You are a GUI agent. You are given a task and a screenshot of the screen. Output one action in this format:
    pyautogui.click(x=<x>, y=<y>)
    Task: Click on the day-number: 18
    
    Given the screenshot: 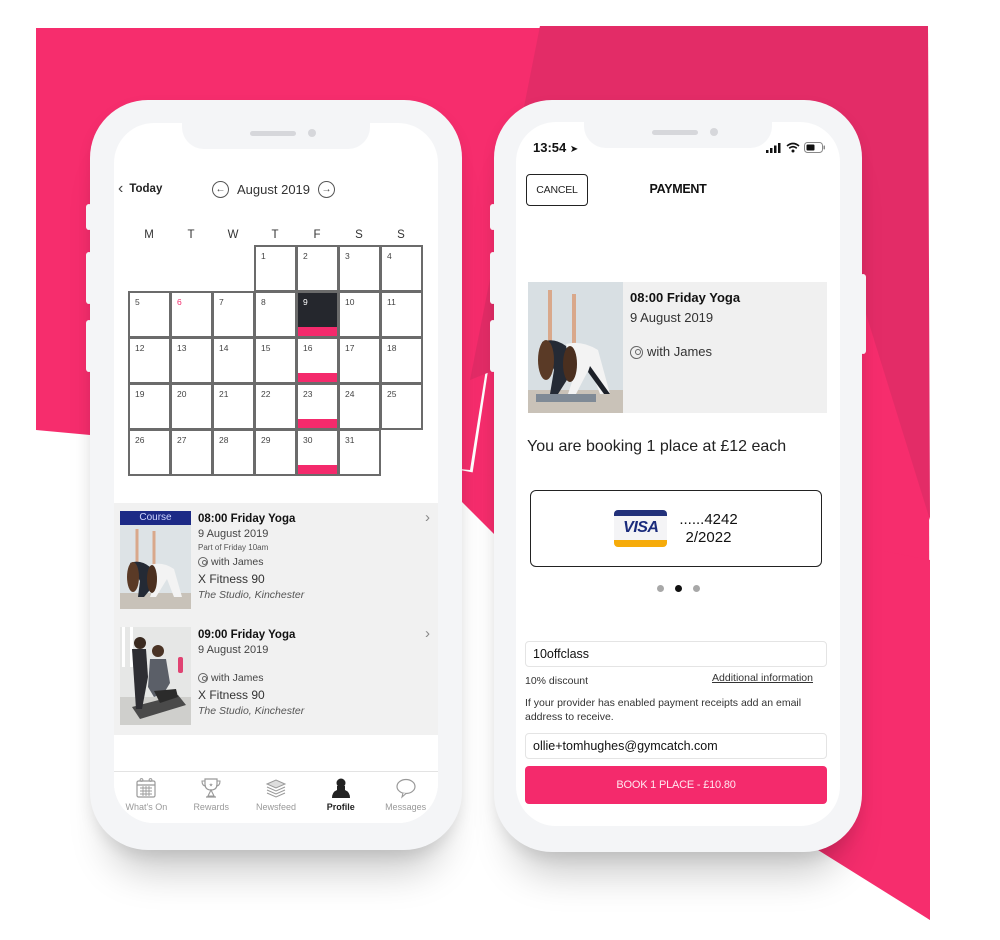 What is the action you would take?
    pyautogui.click(x=392, y=348)
    